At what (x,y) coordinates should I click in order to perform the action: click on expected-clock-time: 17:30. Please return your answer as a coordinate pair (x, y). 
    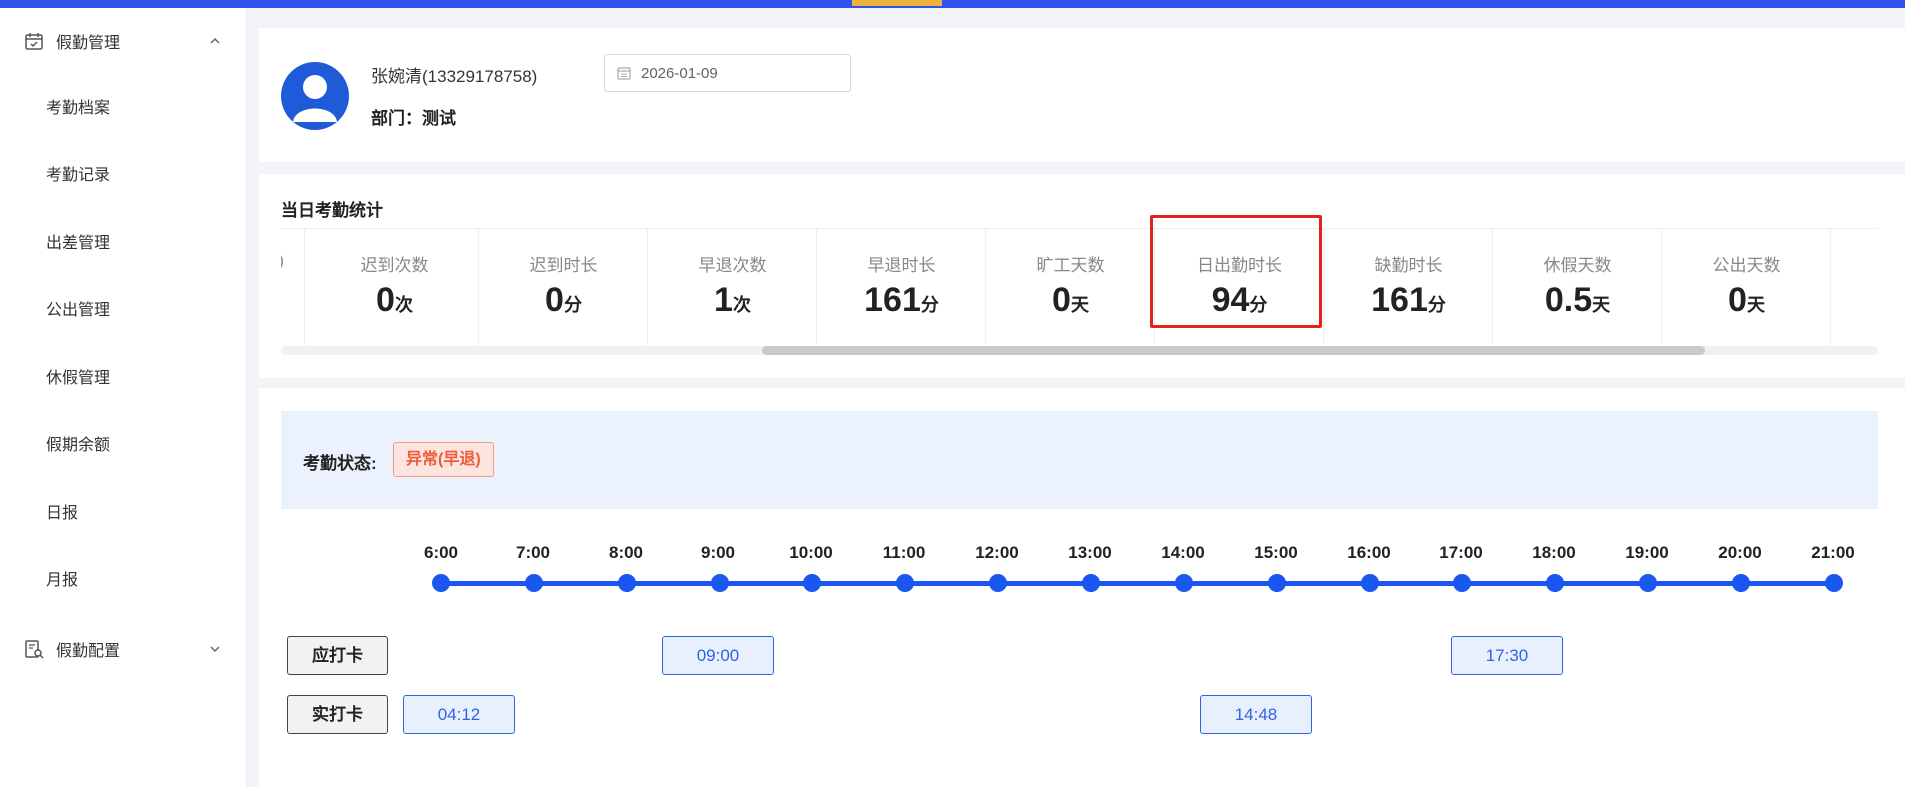
    Looking at the image, I should click on (1507, 655).